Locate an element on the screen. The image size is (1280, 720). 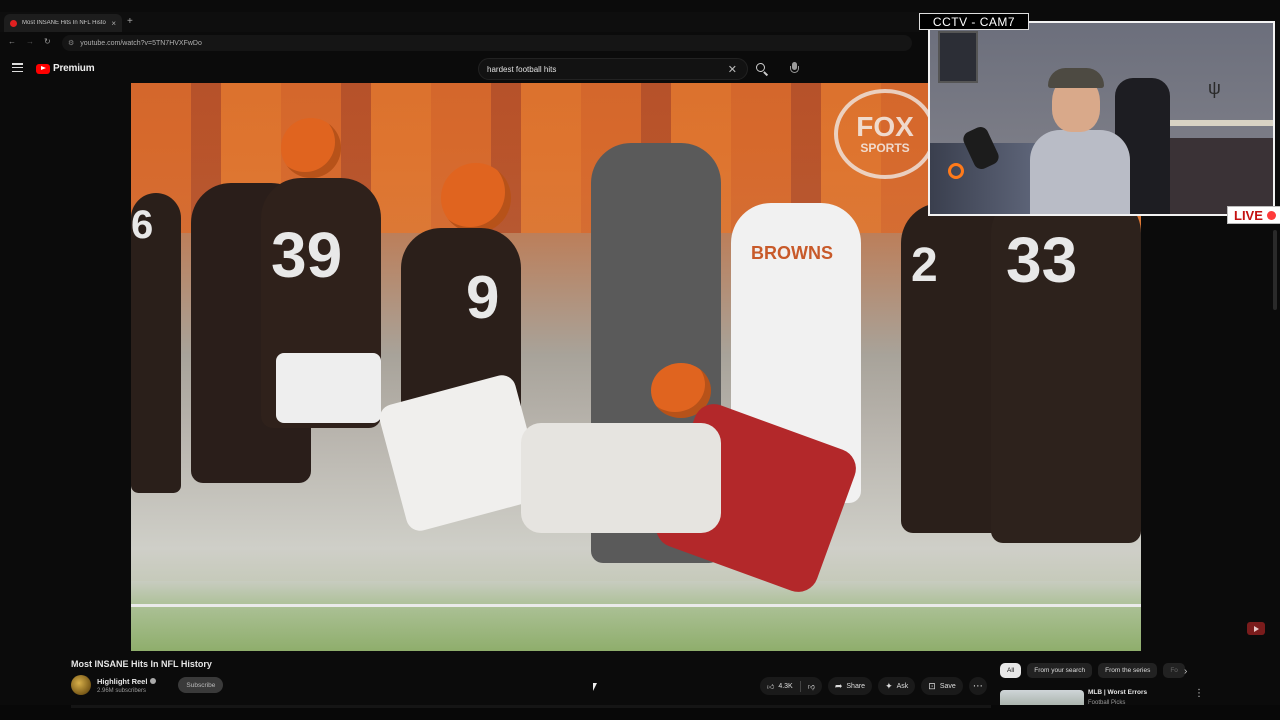
field-turf is located at coordinates (636, 616).